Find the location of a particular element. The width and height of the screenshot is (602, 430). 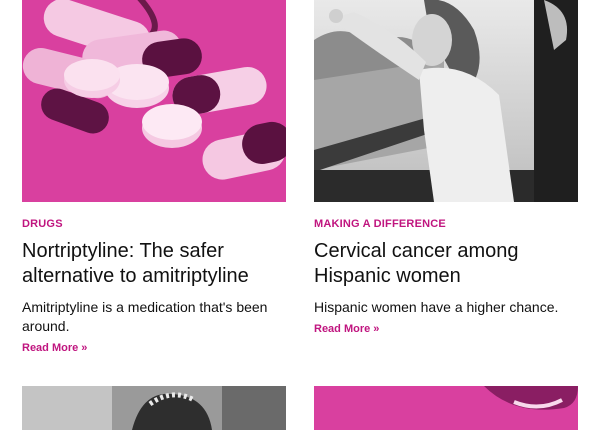

article-category: DRUGS is located at coordinates (154, 224).